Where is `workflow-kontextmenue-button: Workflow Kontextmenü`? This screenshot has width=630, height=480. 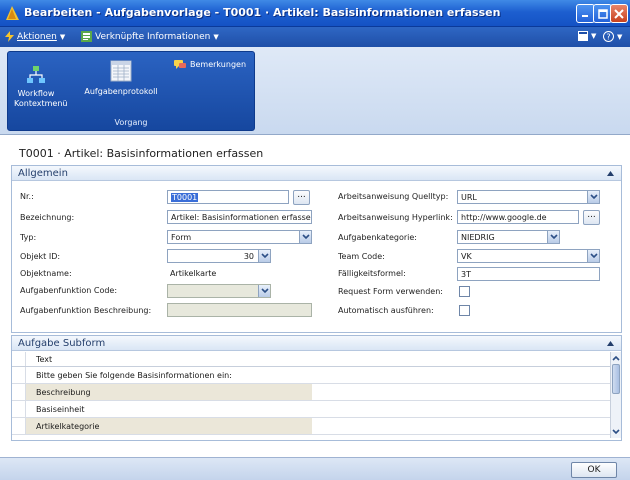 workflow-kontextmenue-button: Workflow Kontextmenü is located at coordinates (41, 87).